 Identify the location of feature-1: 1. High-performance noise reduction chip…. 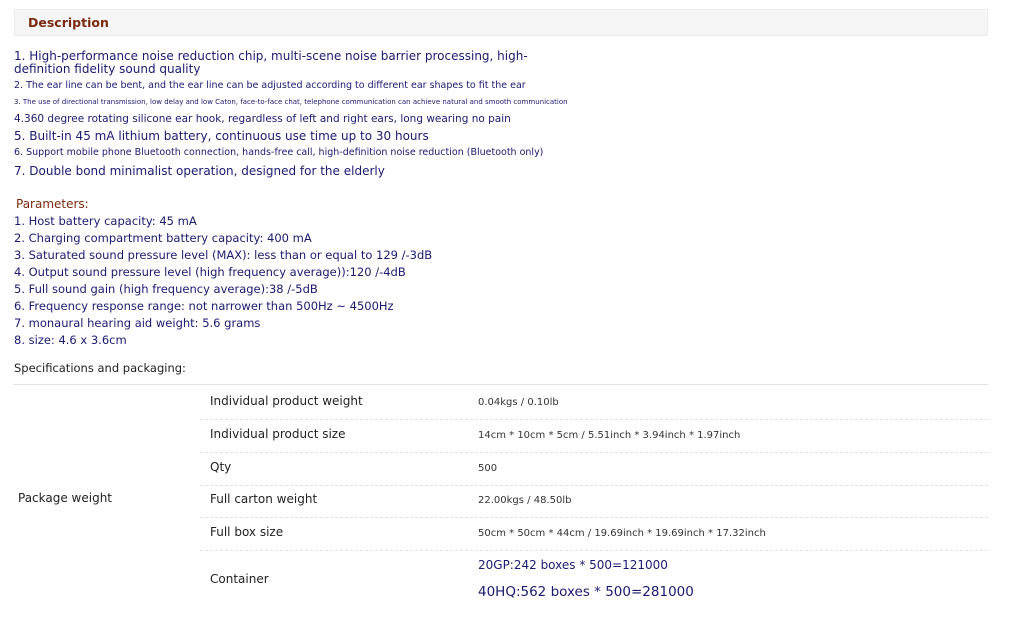
(271, 63).